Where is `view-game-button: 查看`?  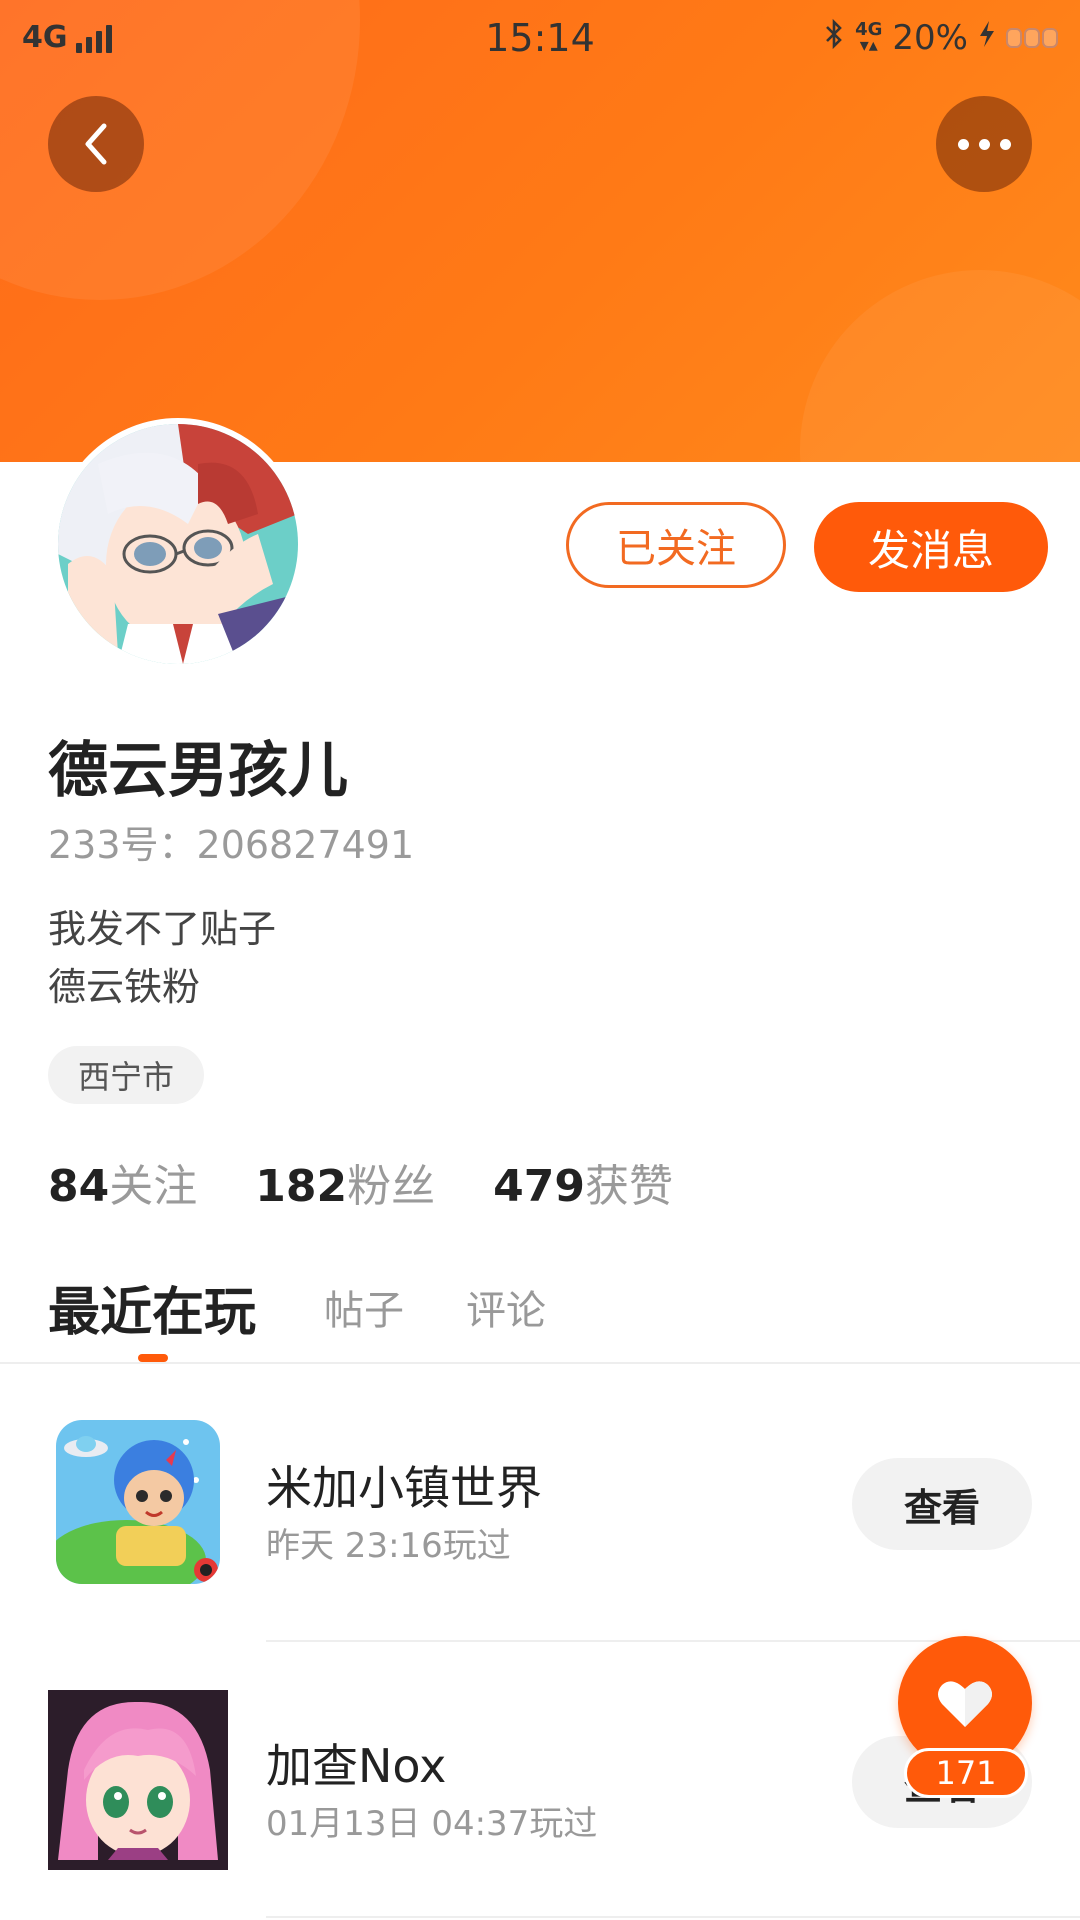 view-game-button: 查看 is located at coordinates (942, 1504).